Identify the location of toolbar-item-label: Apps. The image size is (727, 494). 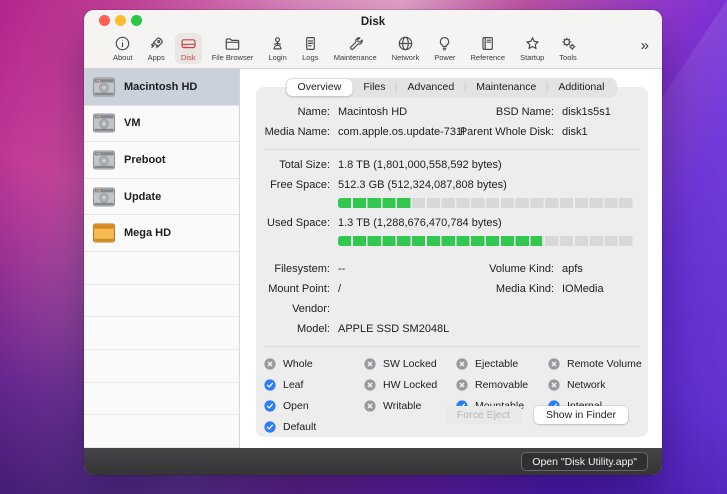
(156, 57).